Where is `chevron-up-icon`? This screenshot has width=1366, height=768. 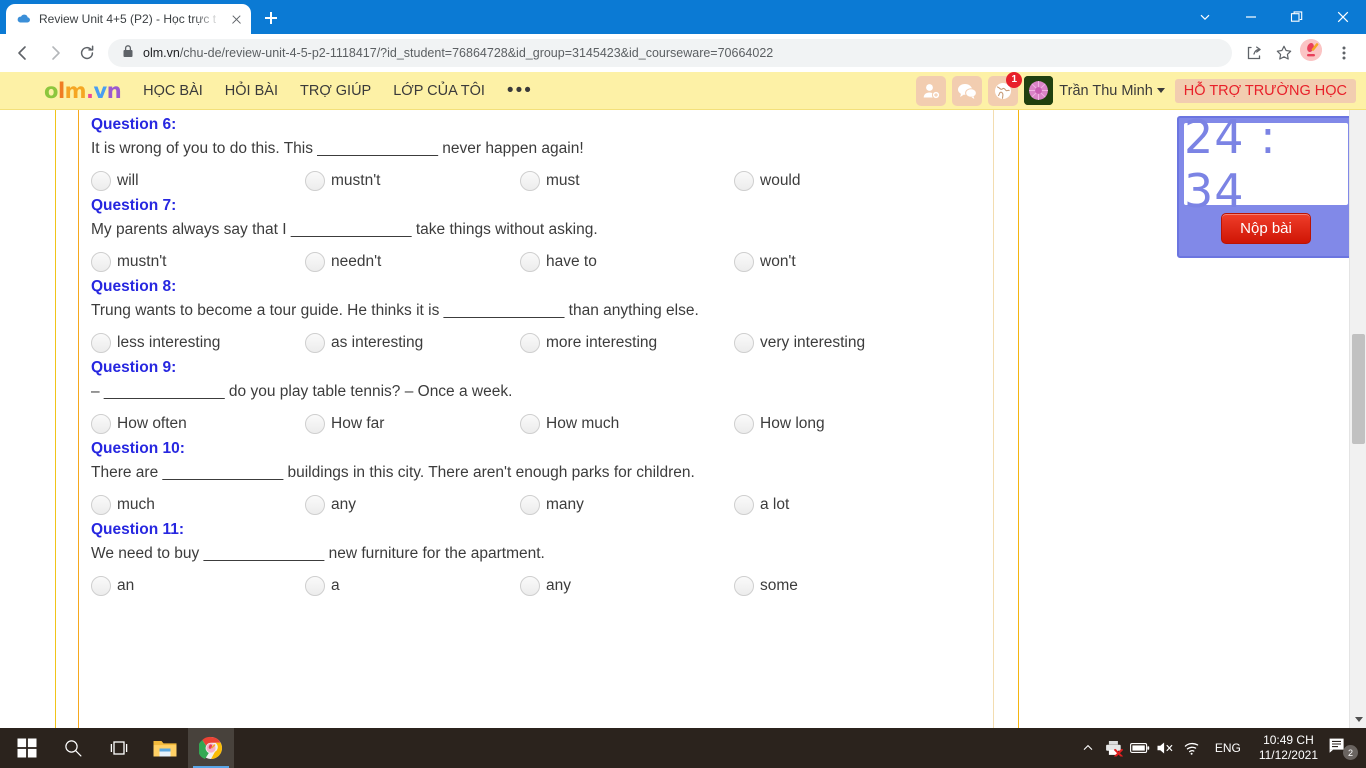
chevron-up-icon is located at coordinates (1088, 748).